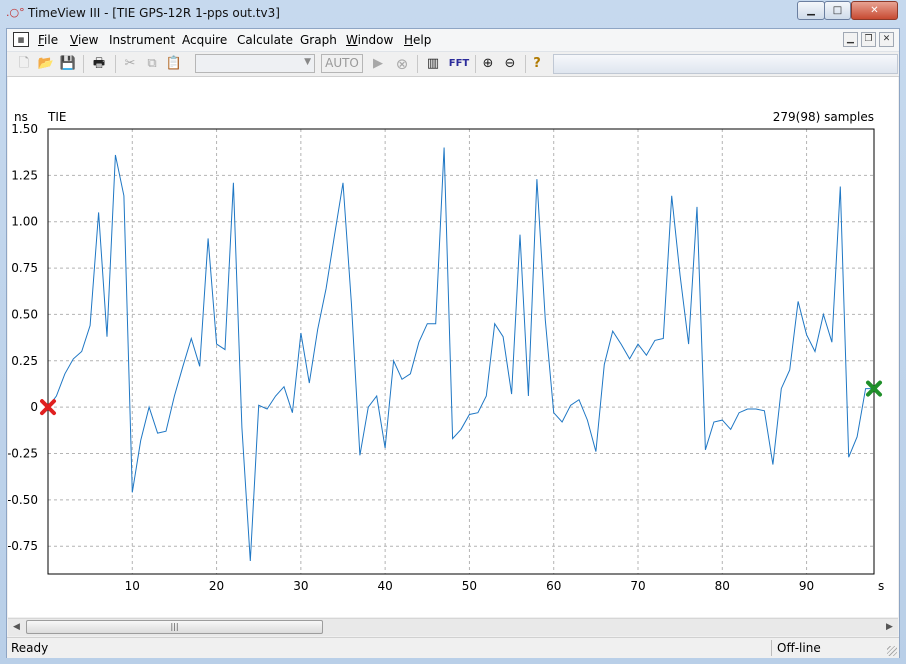 This screenshot has width=906, height=664. Describe the element at coordinates (300, 586) in the screenshot. I see `x-tick-label: 30` at that location.